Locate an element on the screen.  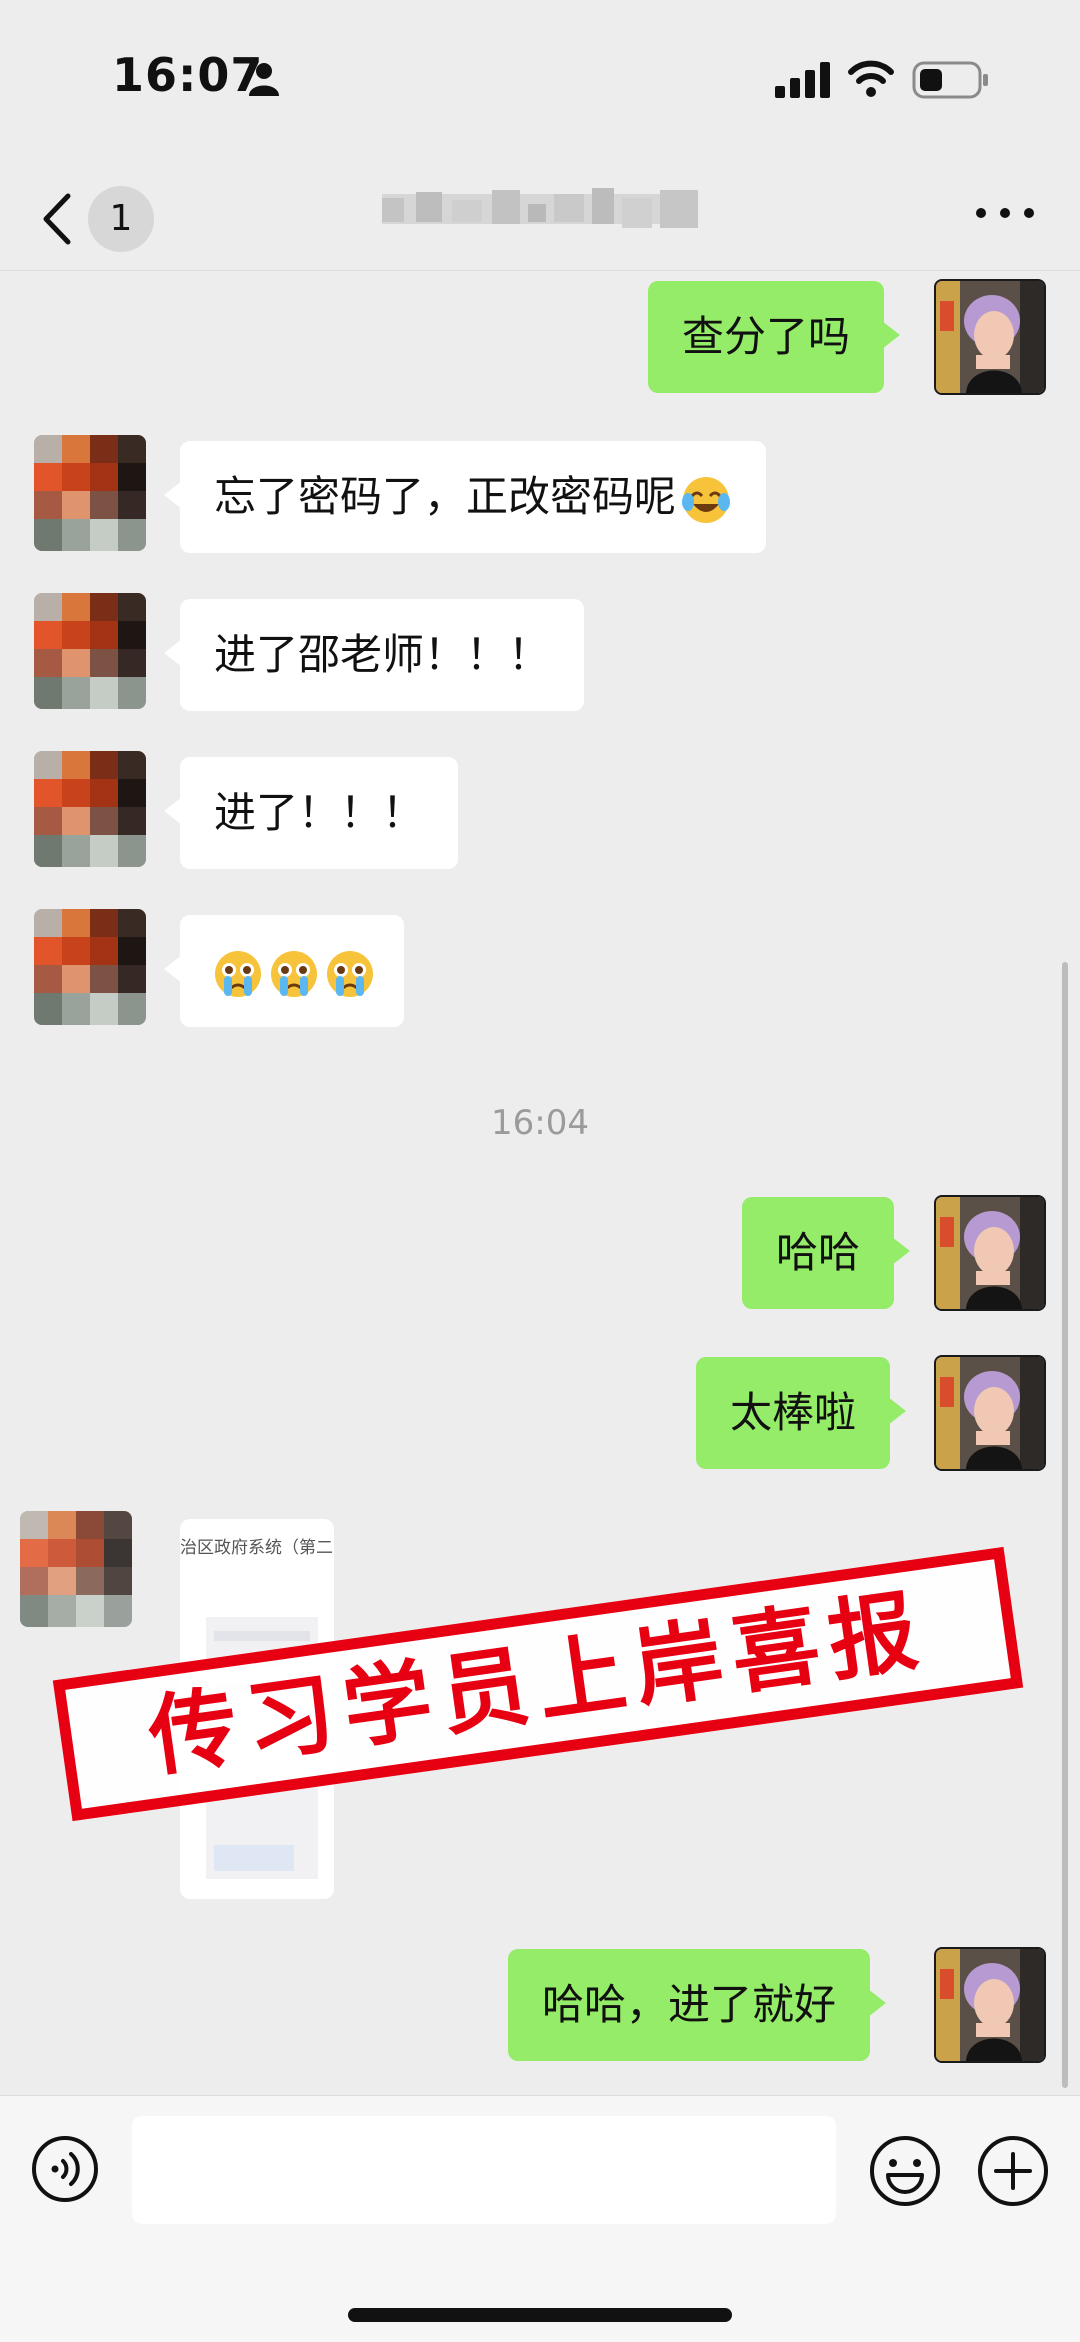
face-with-tears-of-joy-icon is located at coordinates (706, 499).